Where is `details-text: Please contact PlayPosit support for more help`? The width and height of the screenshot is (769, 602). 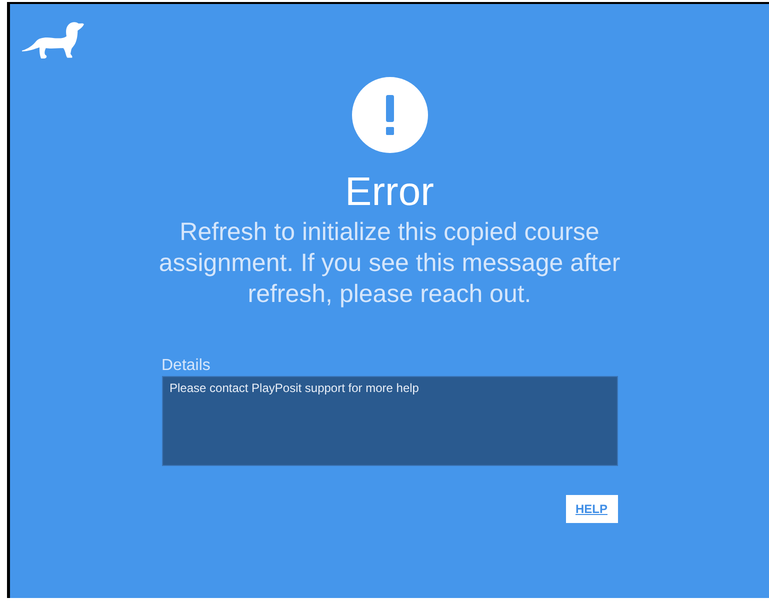
details-text: Please contact PlayPosit support for more help is located at coordinates (390, 421).